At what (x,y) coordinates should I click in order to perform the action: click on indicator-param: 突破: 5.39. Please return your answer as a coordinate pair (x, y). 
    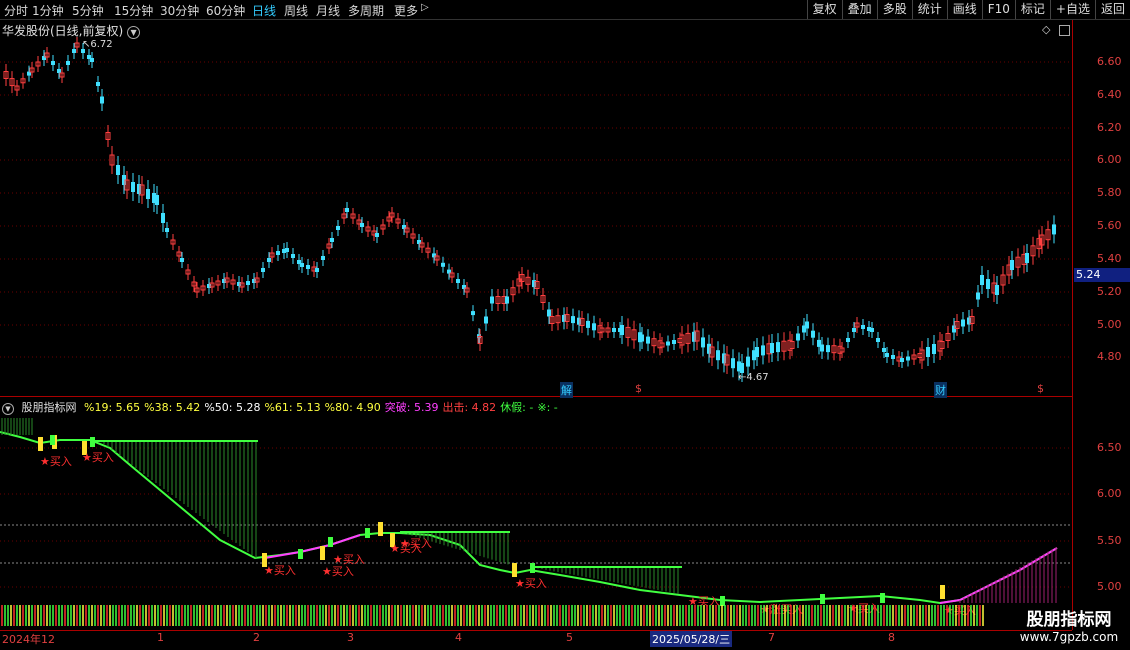
    Looking at the image, I should click on (411, 407).